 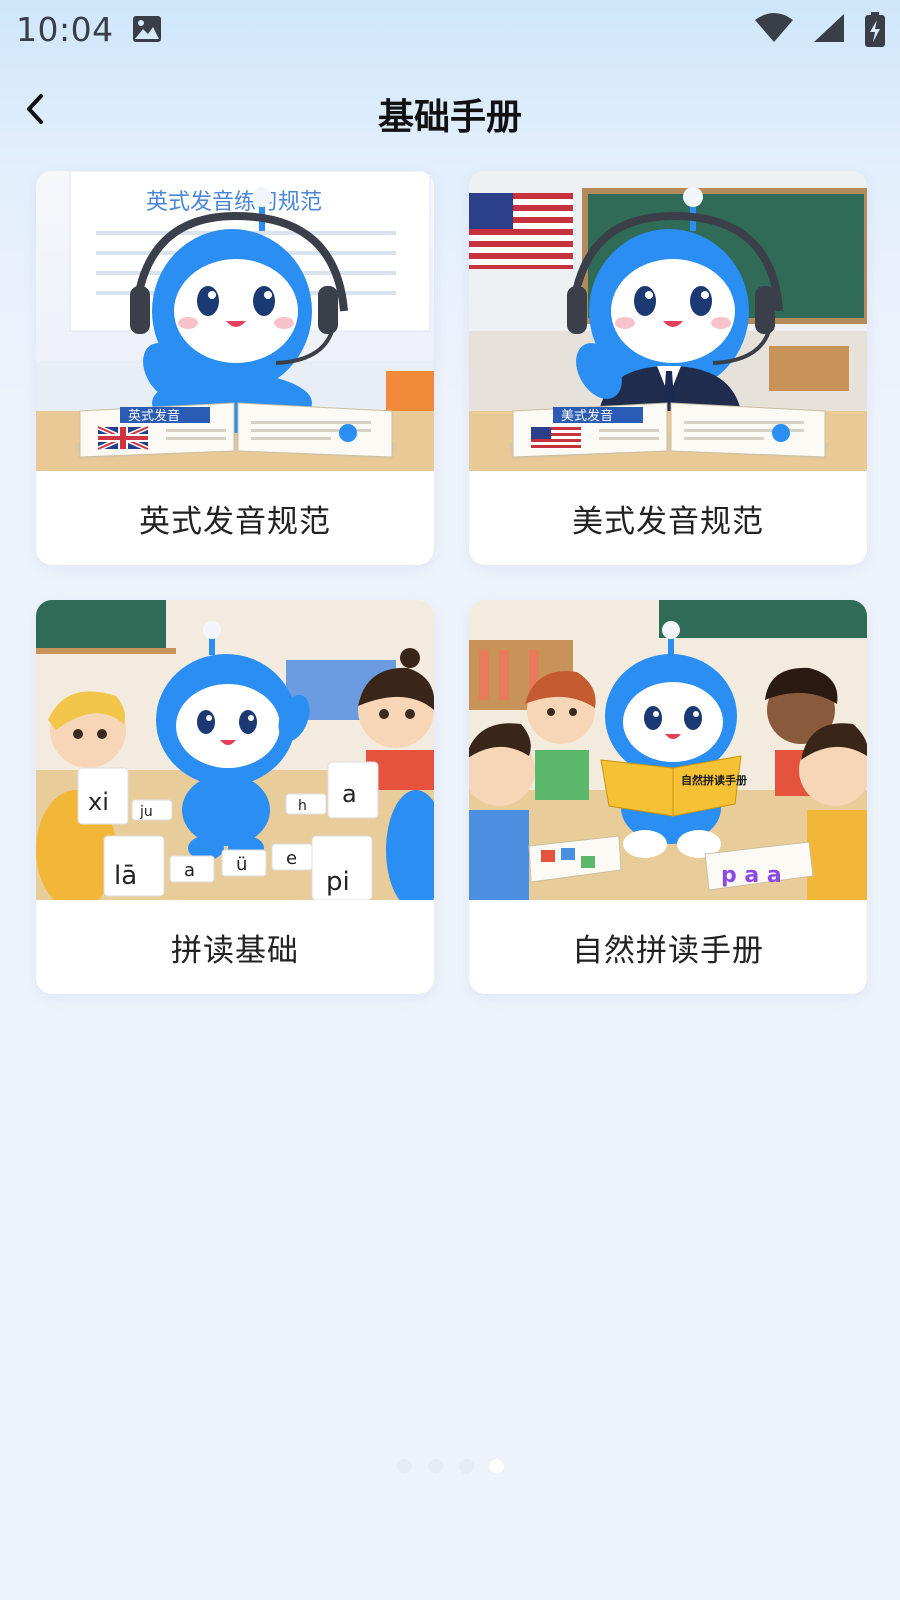 I want to click on pinyin-card-text: e, so click(x=291, y=858).